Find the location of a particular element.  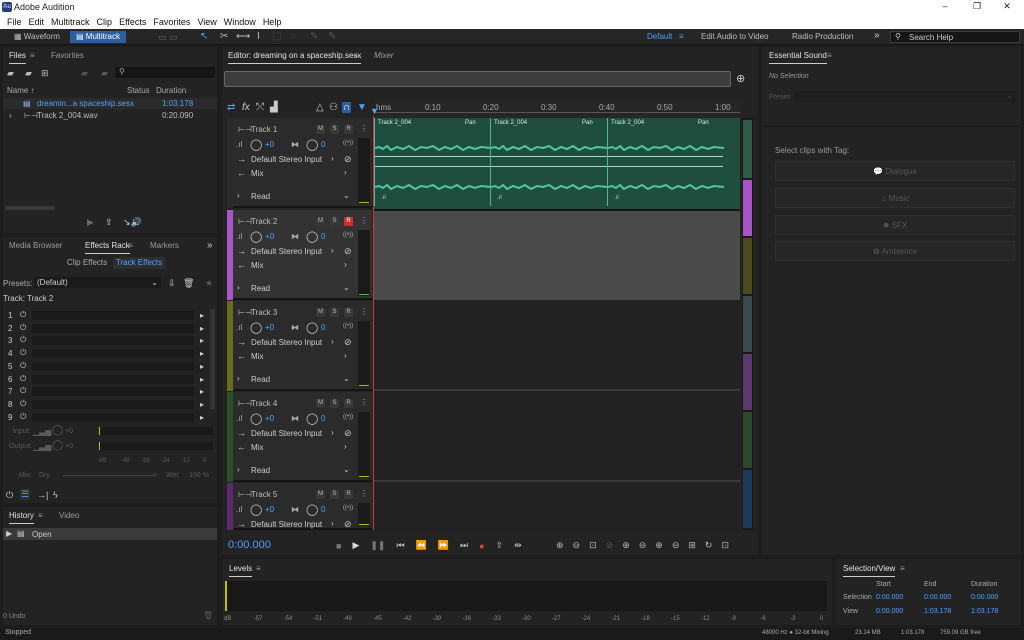

input-knob-icon: ◯ is located at coordinates (57, 430).